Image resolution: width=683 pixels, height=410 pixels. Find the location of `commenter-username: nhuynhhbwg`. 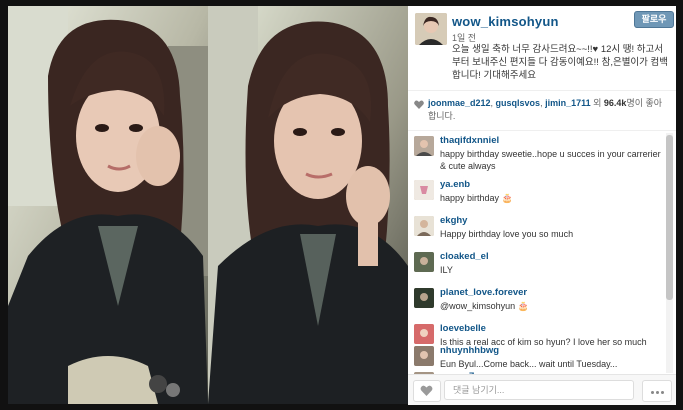

commenter-username: nhuynhhbwg is located at coordinates (469, 350).